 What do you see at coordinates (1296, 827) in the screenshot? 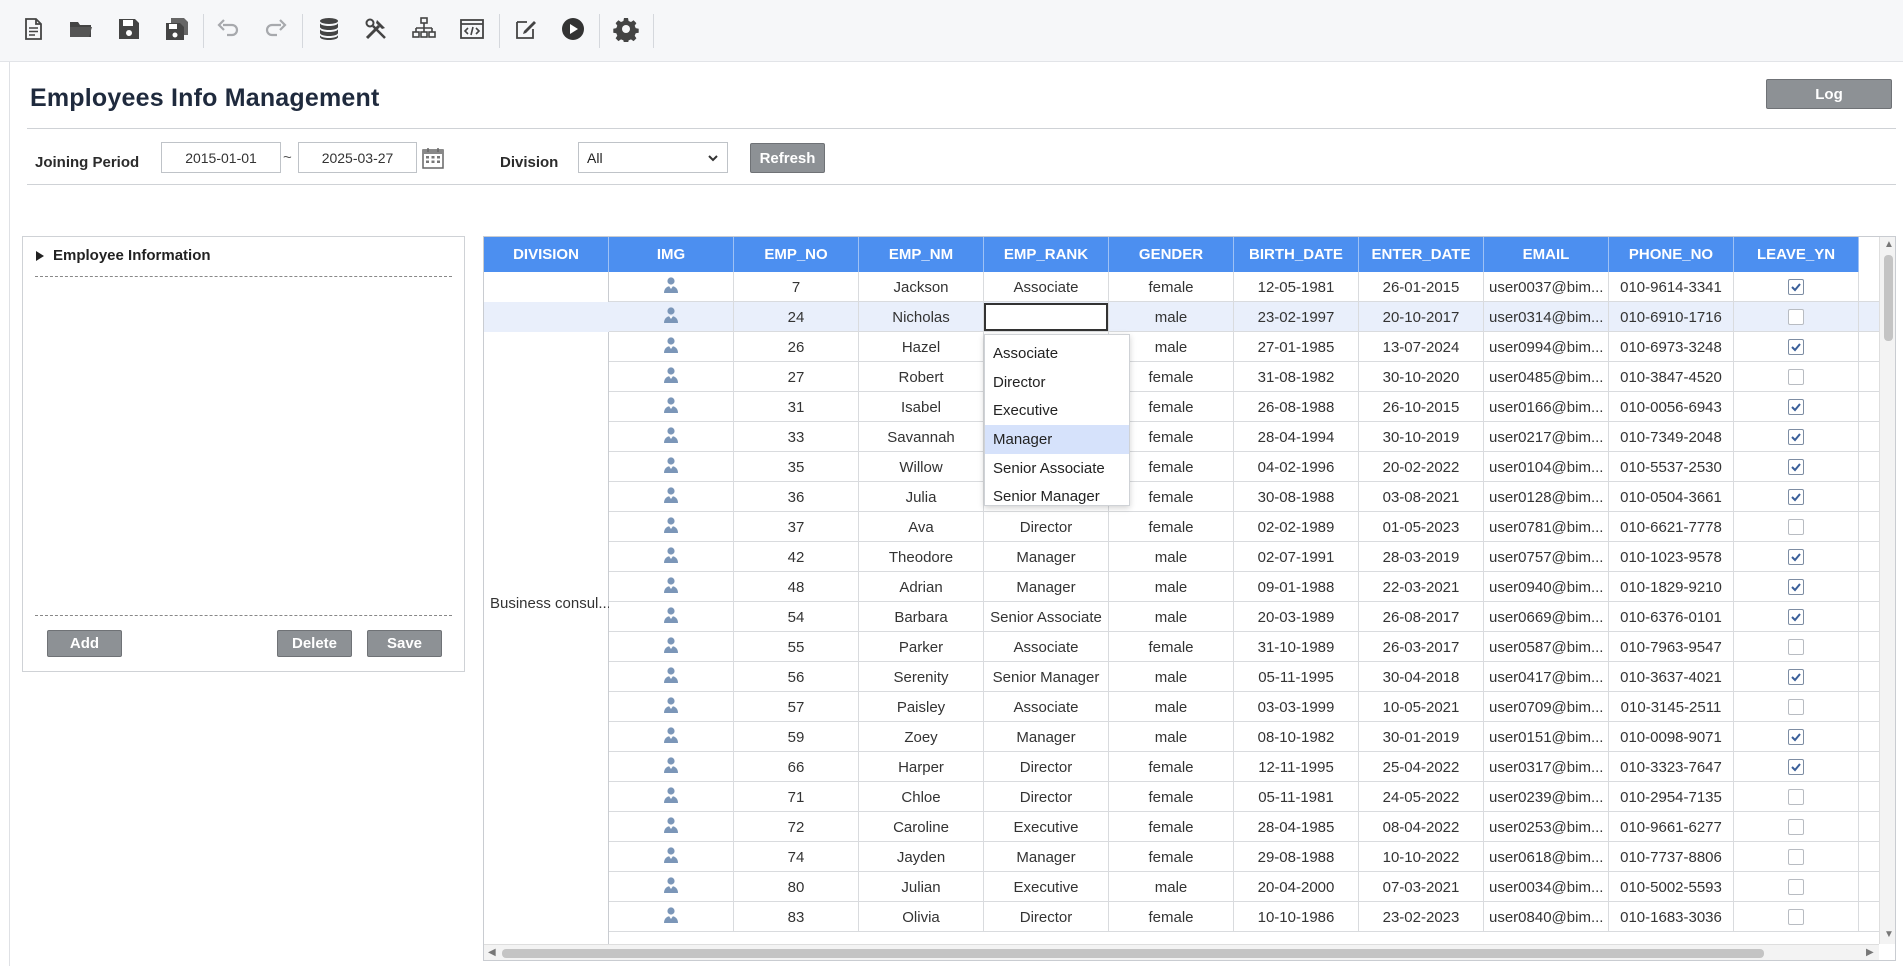
I see `birth-date-cell: 28-04-1985` at bounding box center [1296, 827].